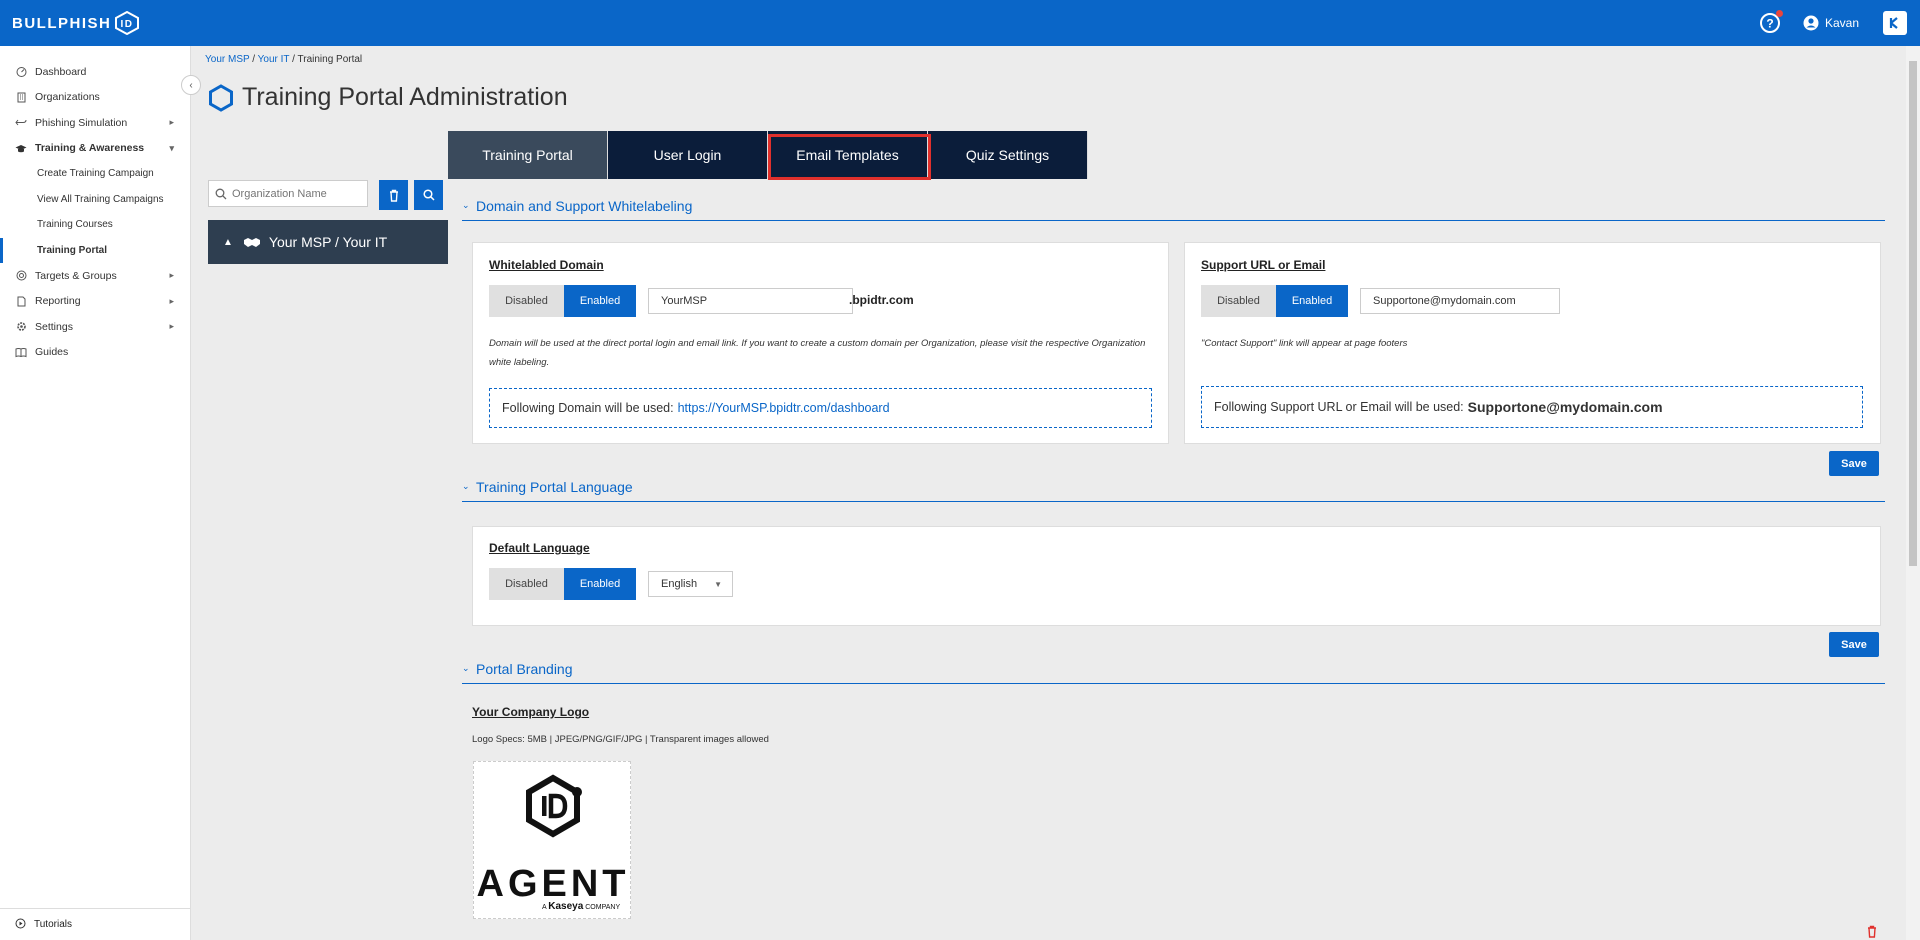  Describe the element at coordinates (1854, 463) in the screenshot. I see `save-domain-button: Save` at that location.